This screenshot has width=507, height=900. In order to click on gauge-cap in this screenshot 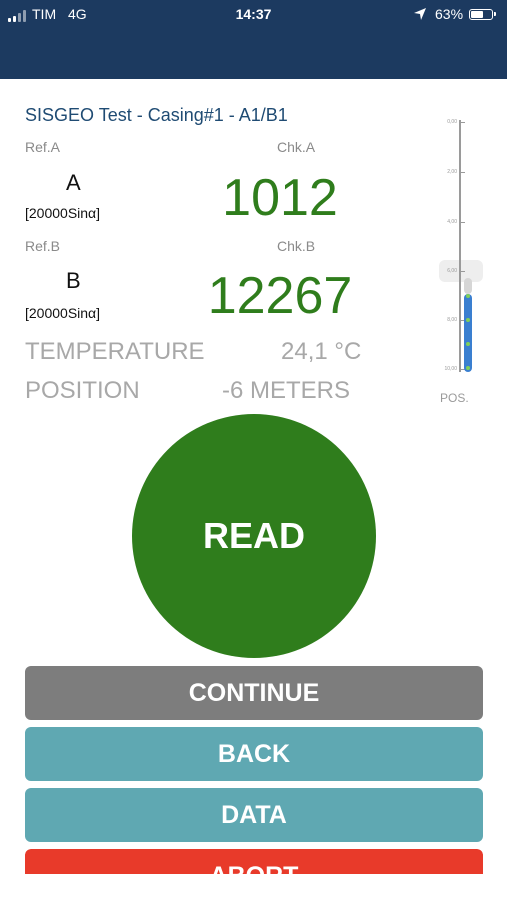, I will do `click(468, 286)`.